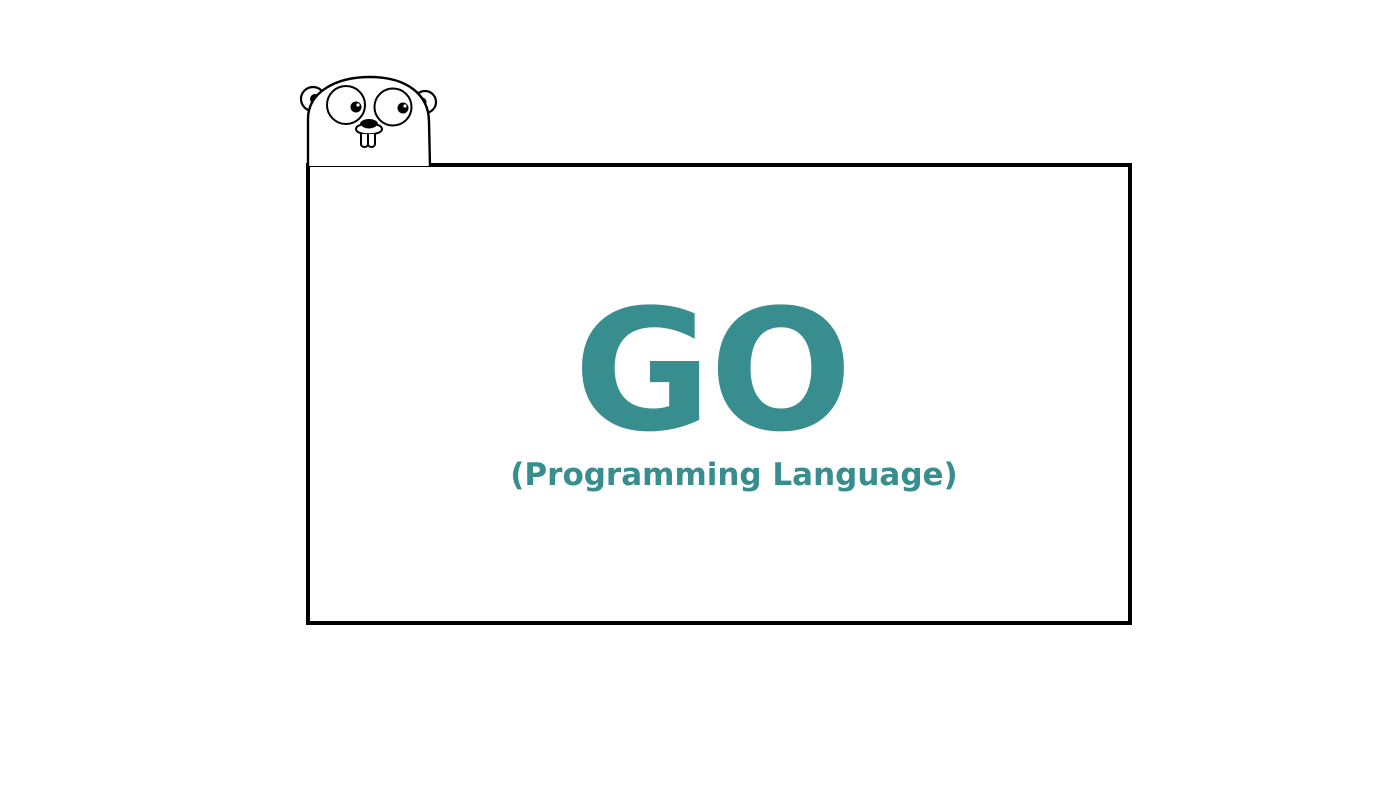  Describe the element at coordinates (368, 121) in the screenshot. I see `gopher-icon` at that location.